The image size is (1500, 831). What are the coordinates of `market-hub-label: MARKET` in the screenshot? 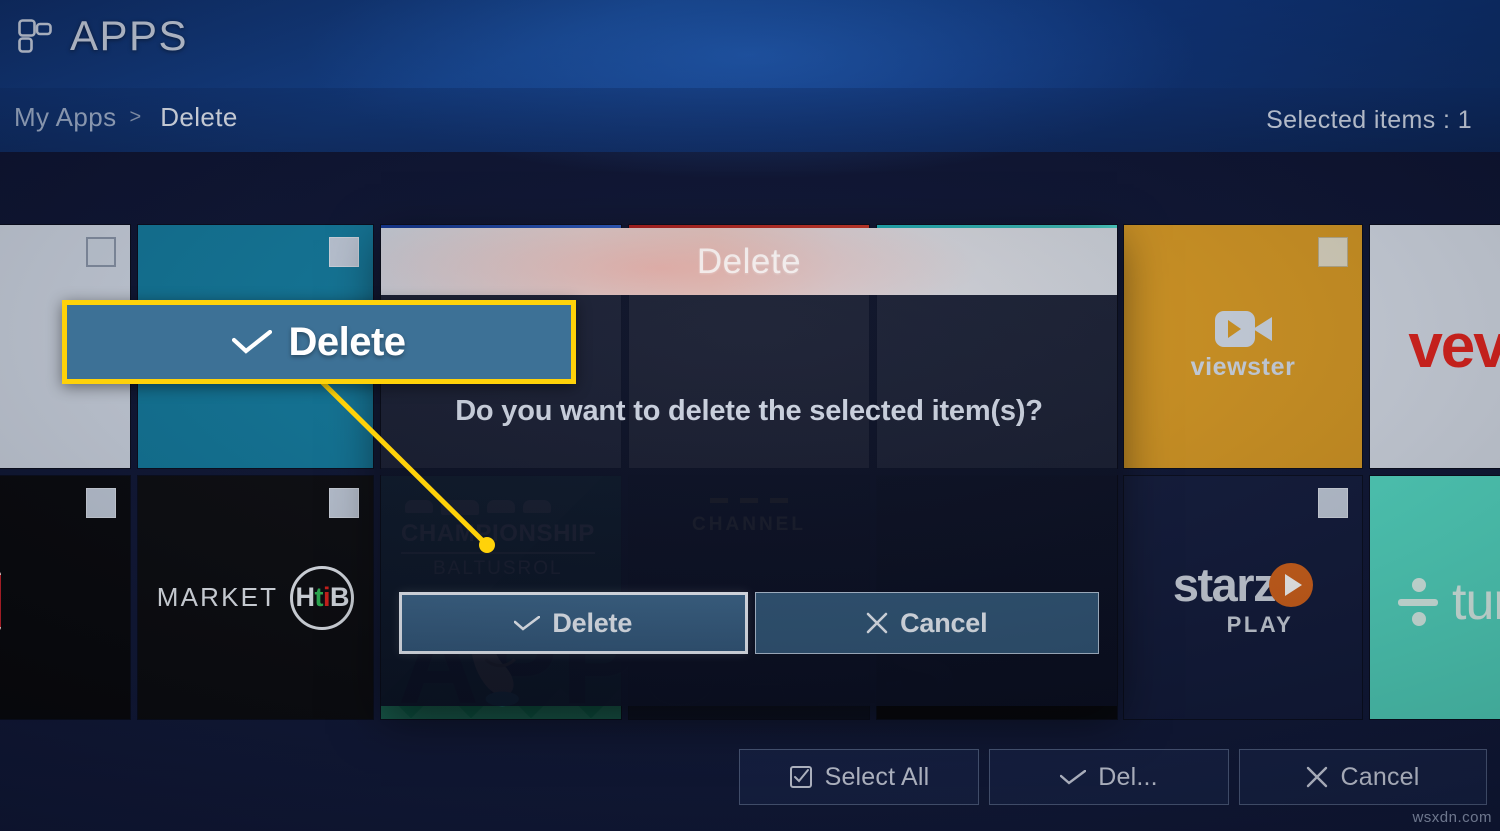 It's located at (217, 597).